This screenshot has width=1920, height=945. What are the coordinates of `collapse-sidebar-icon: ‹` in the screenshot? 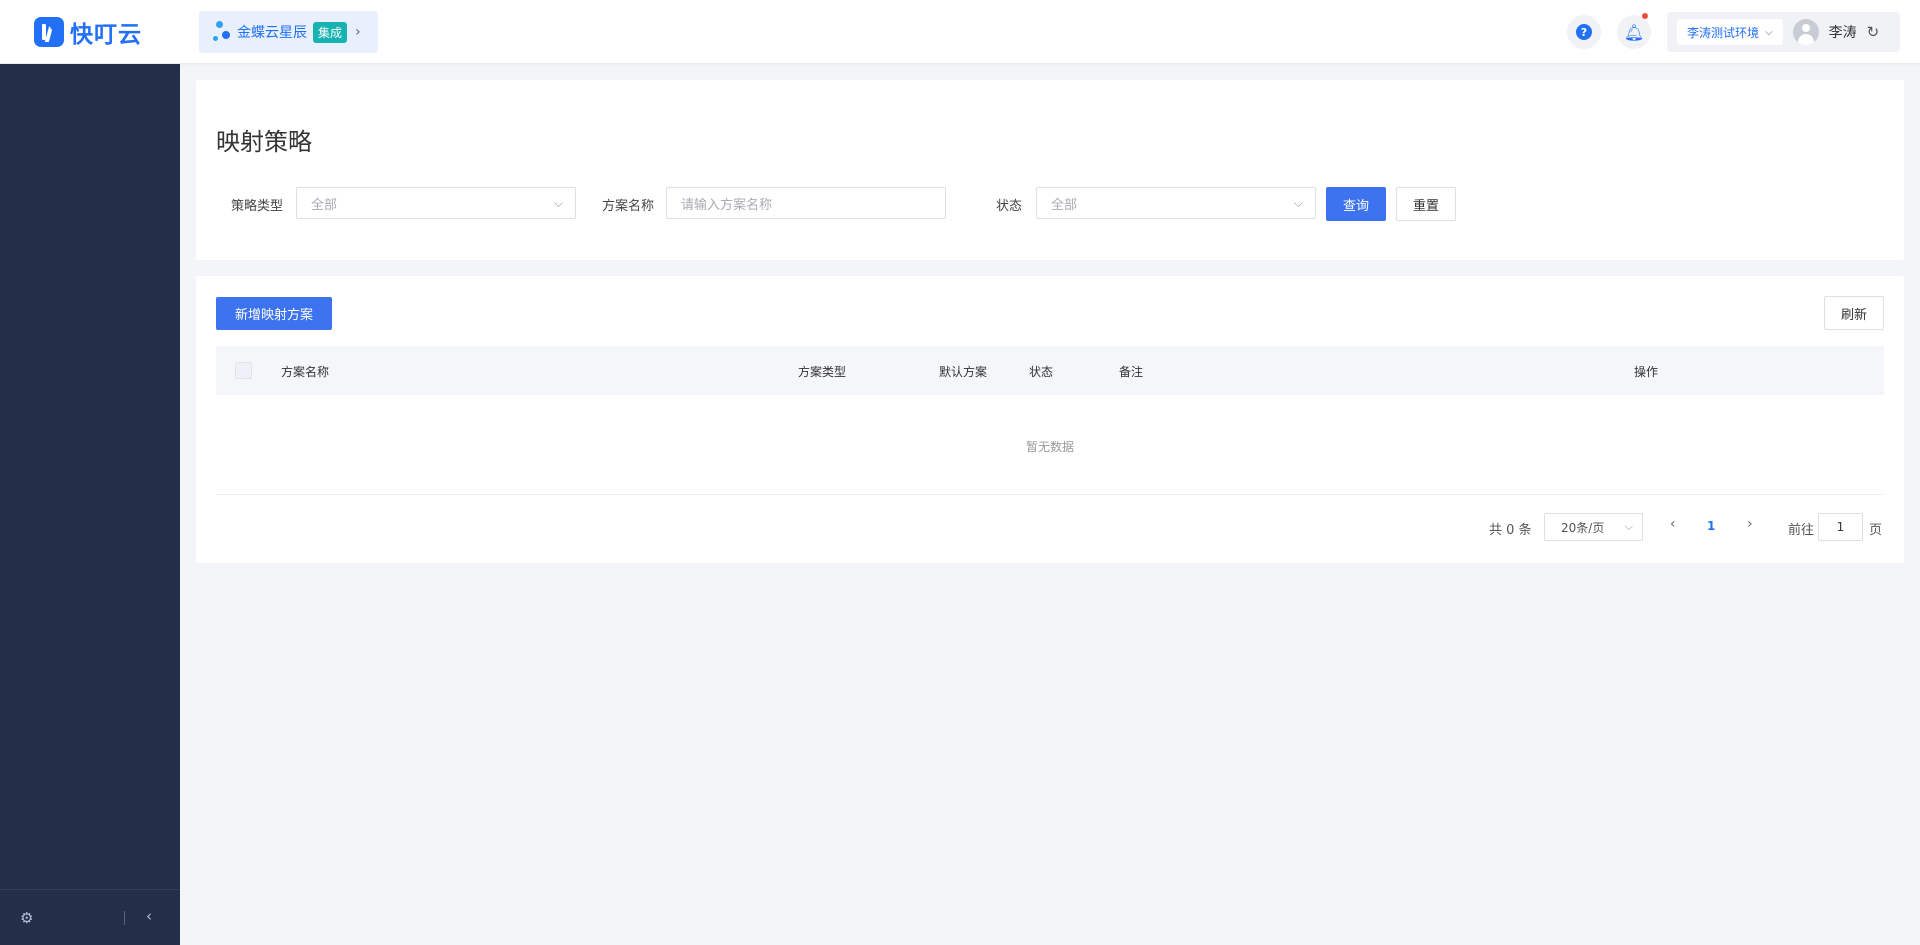 It's located at (149, 916).